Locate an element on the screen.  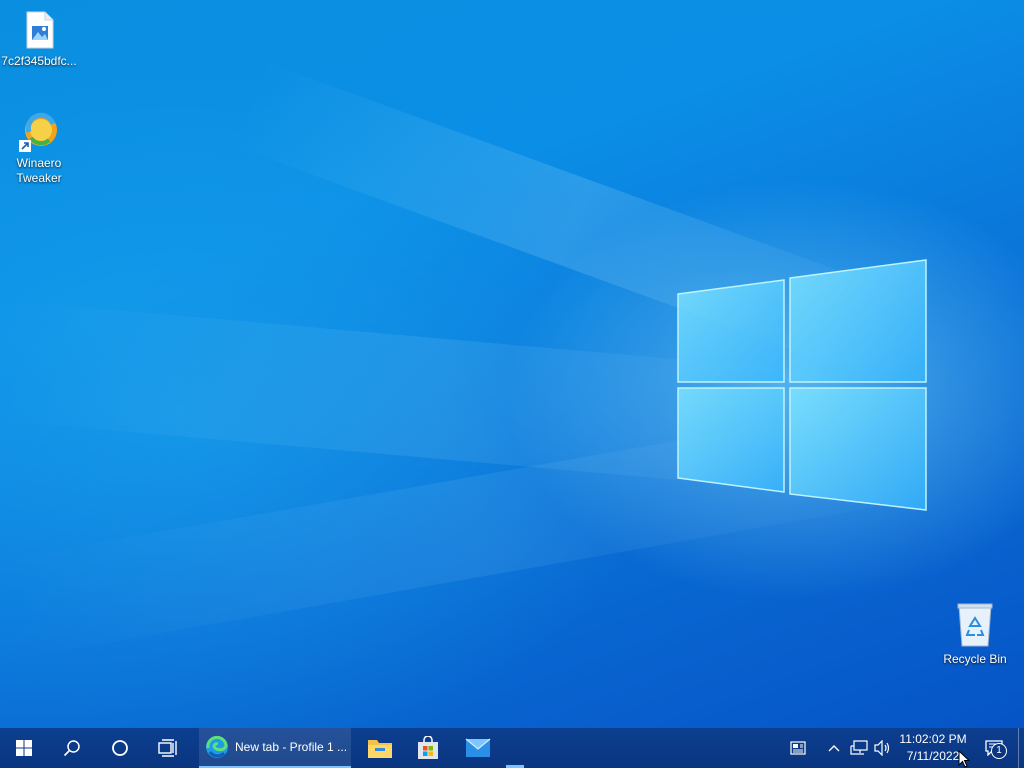
cortana-icon is located at coordinates (120, 748).